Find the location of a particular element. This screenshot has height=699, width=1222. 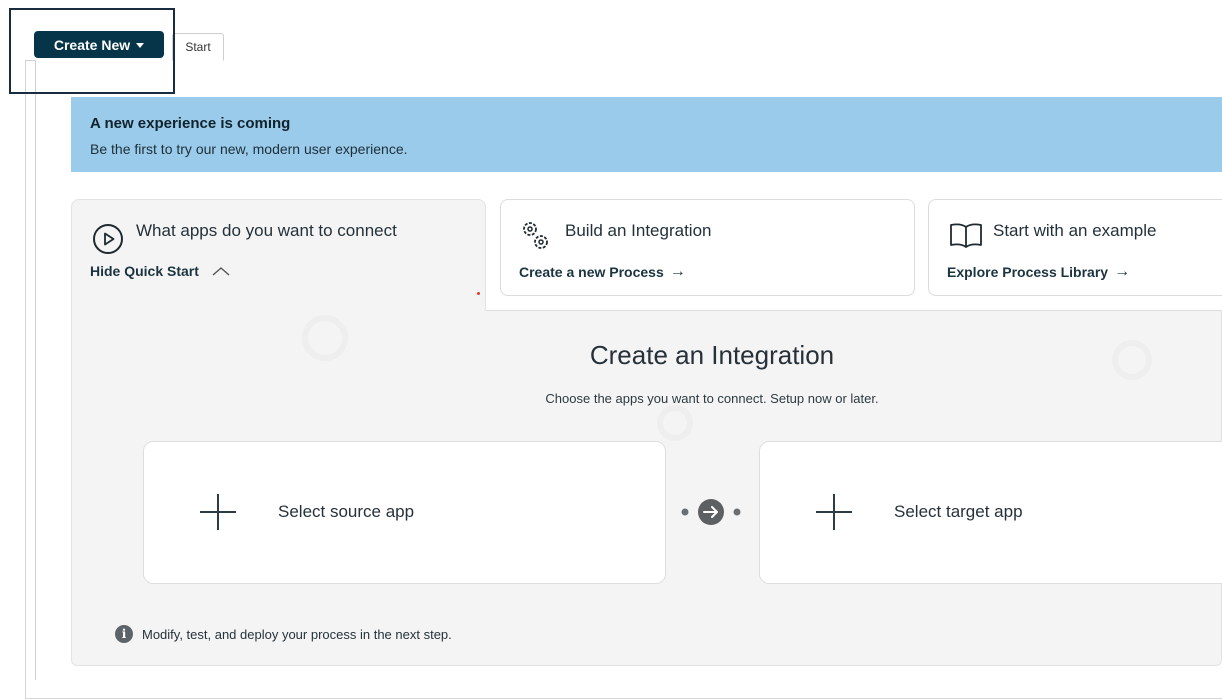

hide-quick-start-toggle: Hide Quick Start is located at coordinates (160, 271).